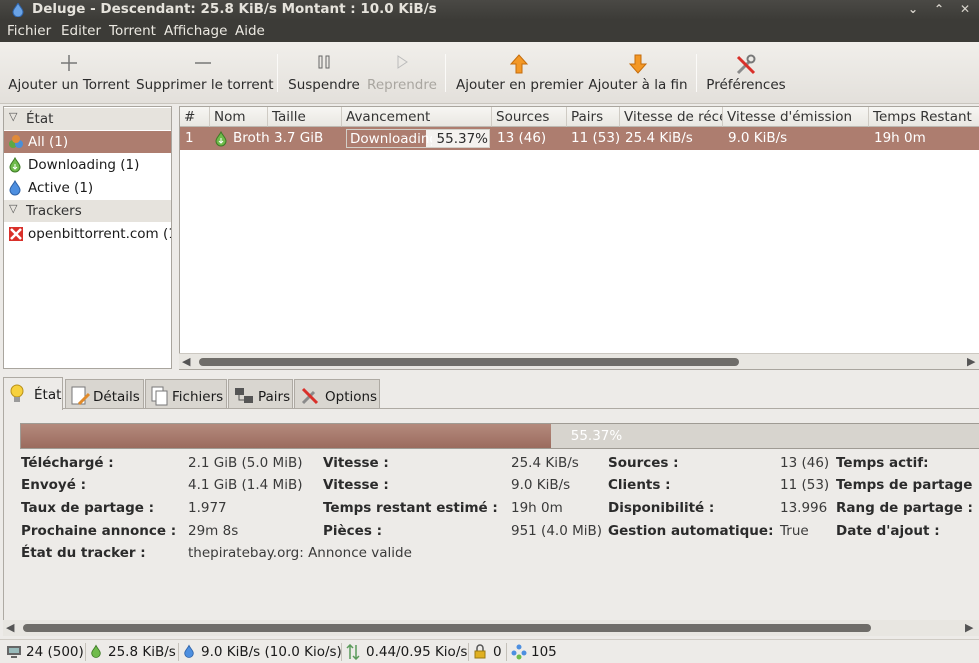 The height and width of the screenshot is (663, 979). What do you see at coordinates (245, 463) in the screenshot?
I see `value-downloaded: 2.1 GiB (5.0 MiB)` at bounding box center [245, 463].